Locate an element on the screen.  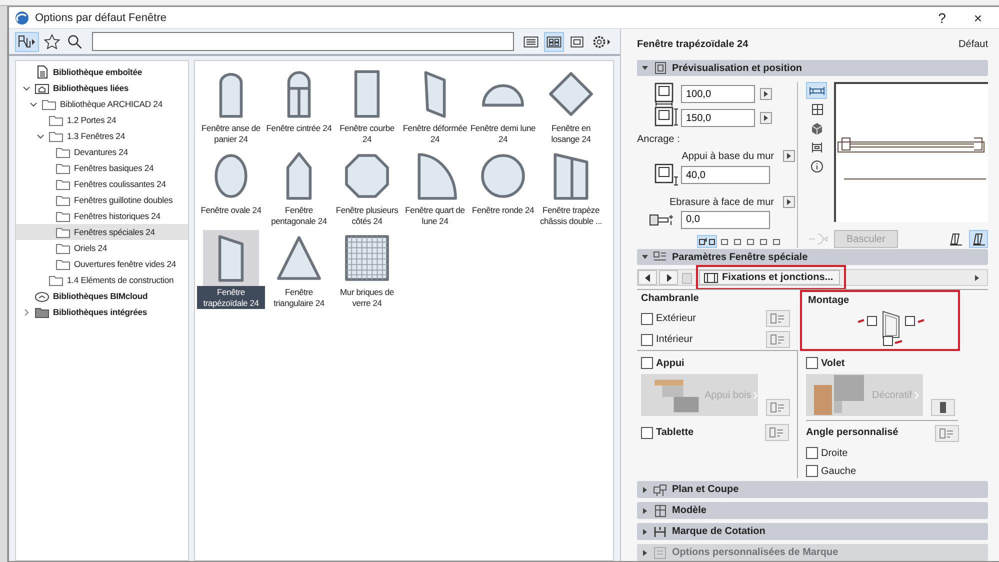
window-frame-icon is located at coordinates (660, 68).